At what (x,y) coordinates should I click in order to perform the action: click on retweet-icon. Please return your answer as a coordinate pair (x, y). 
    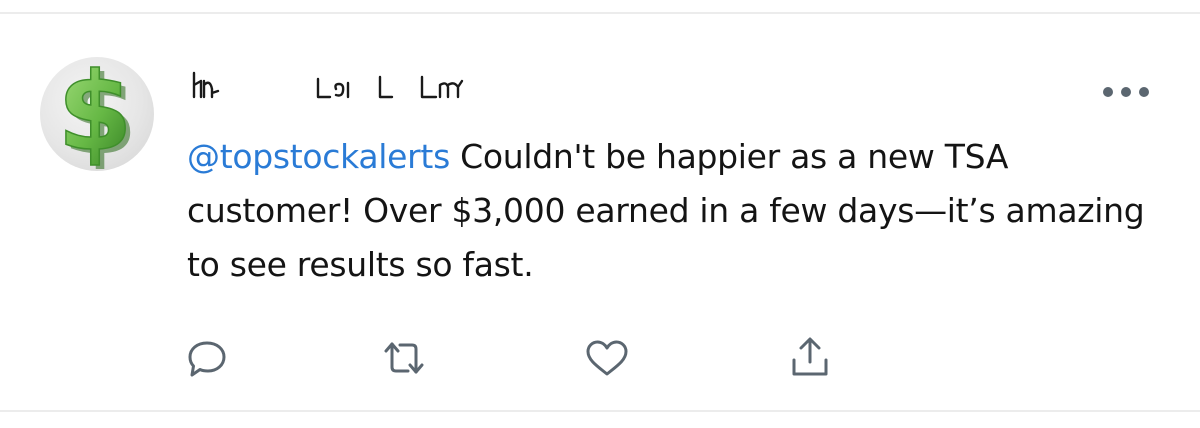
    Looking at the image, I should click on (404, 358).